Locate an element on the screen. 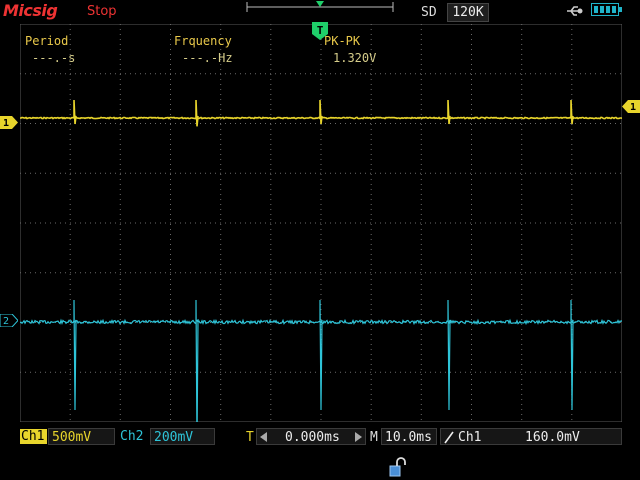 Image resolution: width=640 pixels, height=480 pixels. trigger-offset-value: 0.000ms is located at coordinates (312, 437).